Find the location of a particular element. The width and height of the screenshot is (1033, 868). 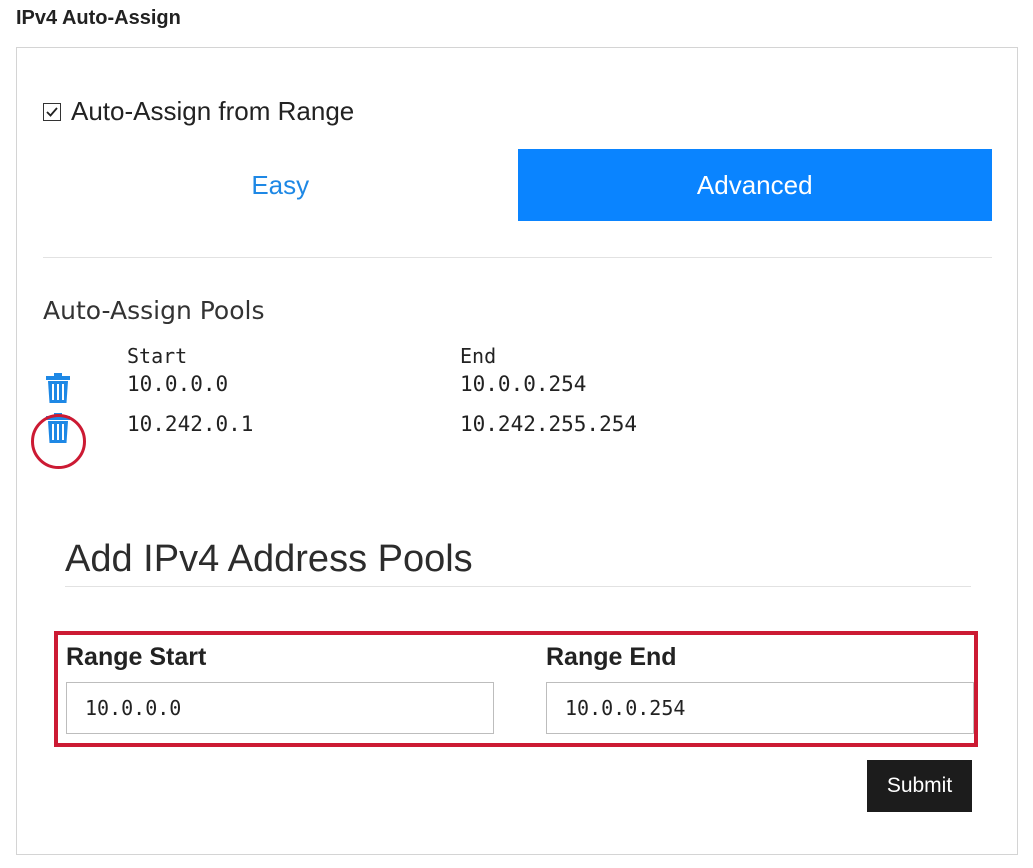

range-start-label: Range Start is located at coordinates (136, 657).